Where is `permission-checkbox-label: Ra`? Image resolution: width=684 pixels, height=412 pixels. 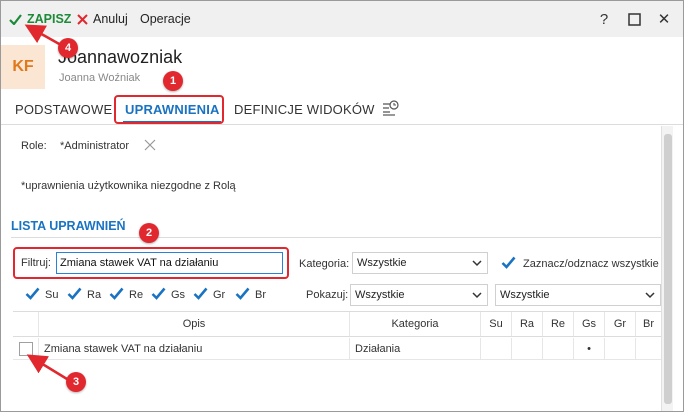
permission-checkbox-label: Ra is located at coordinates (94, 295).